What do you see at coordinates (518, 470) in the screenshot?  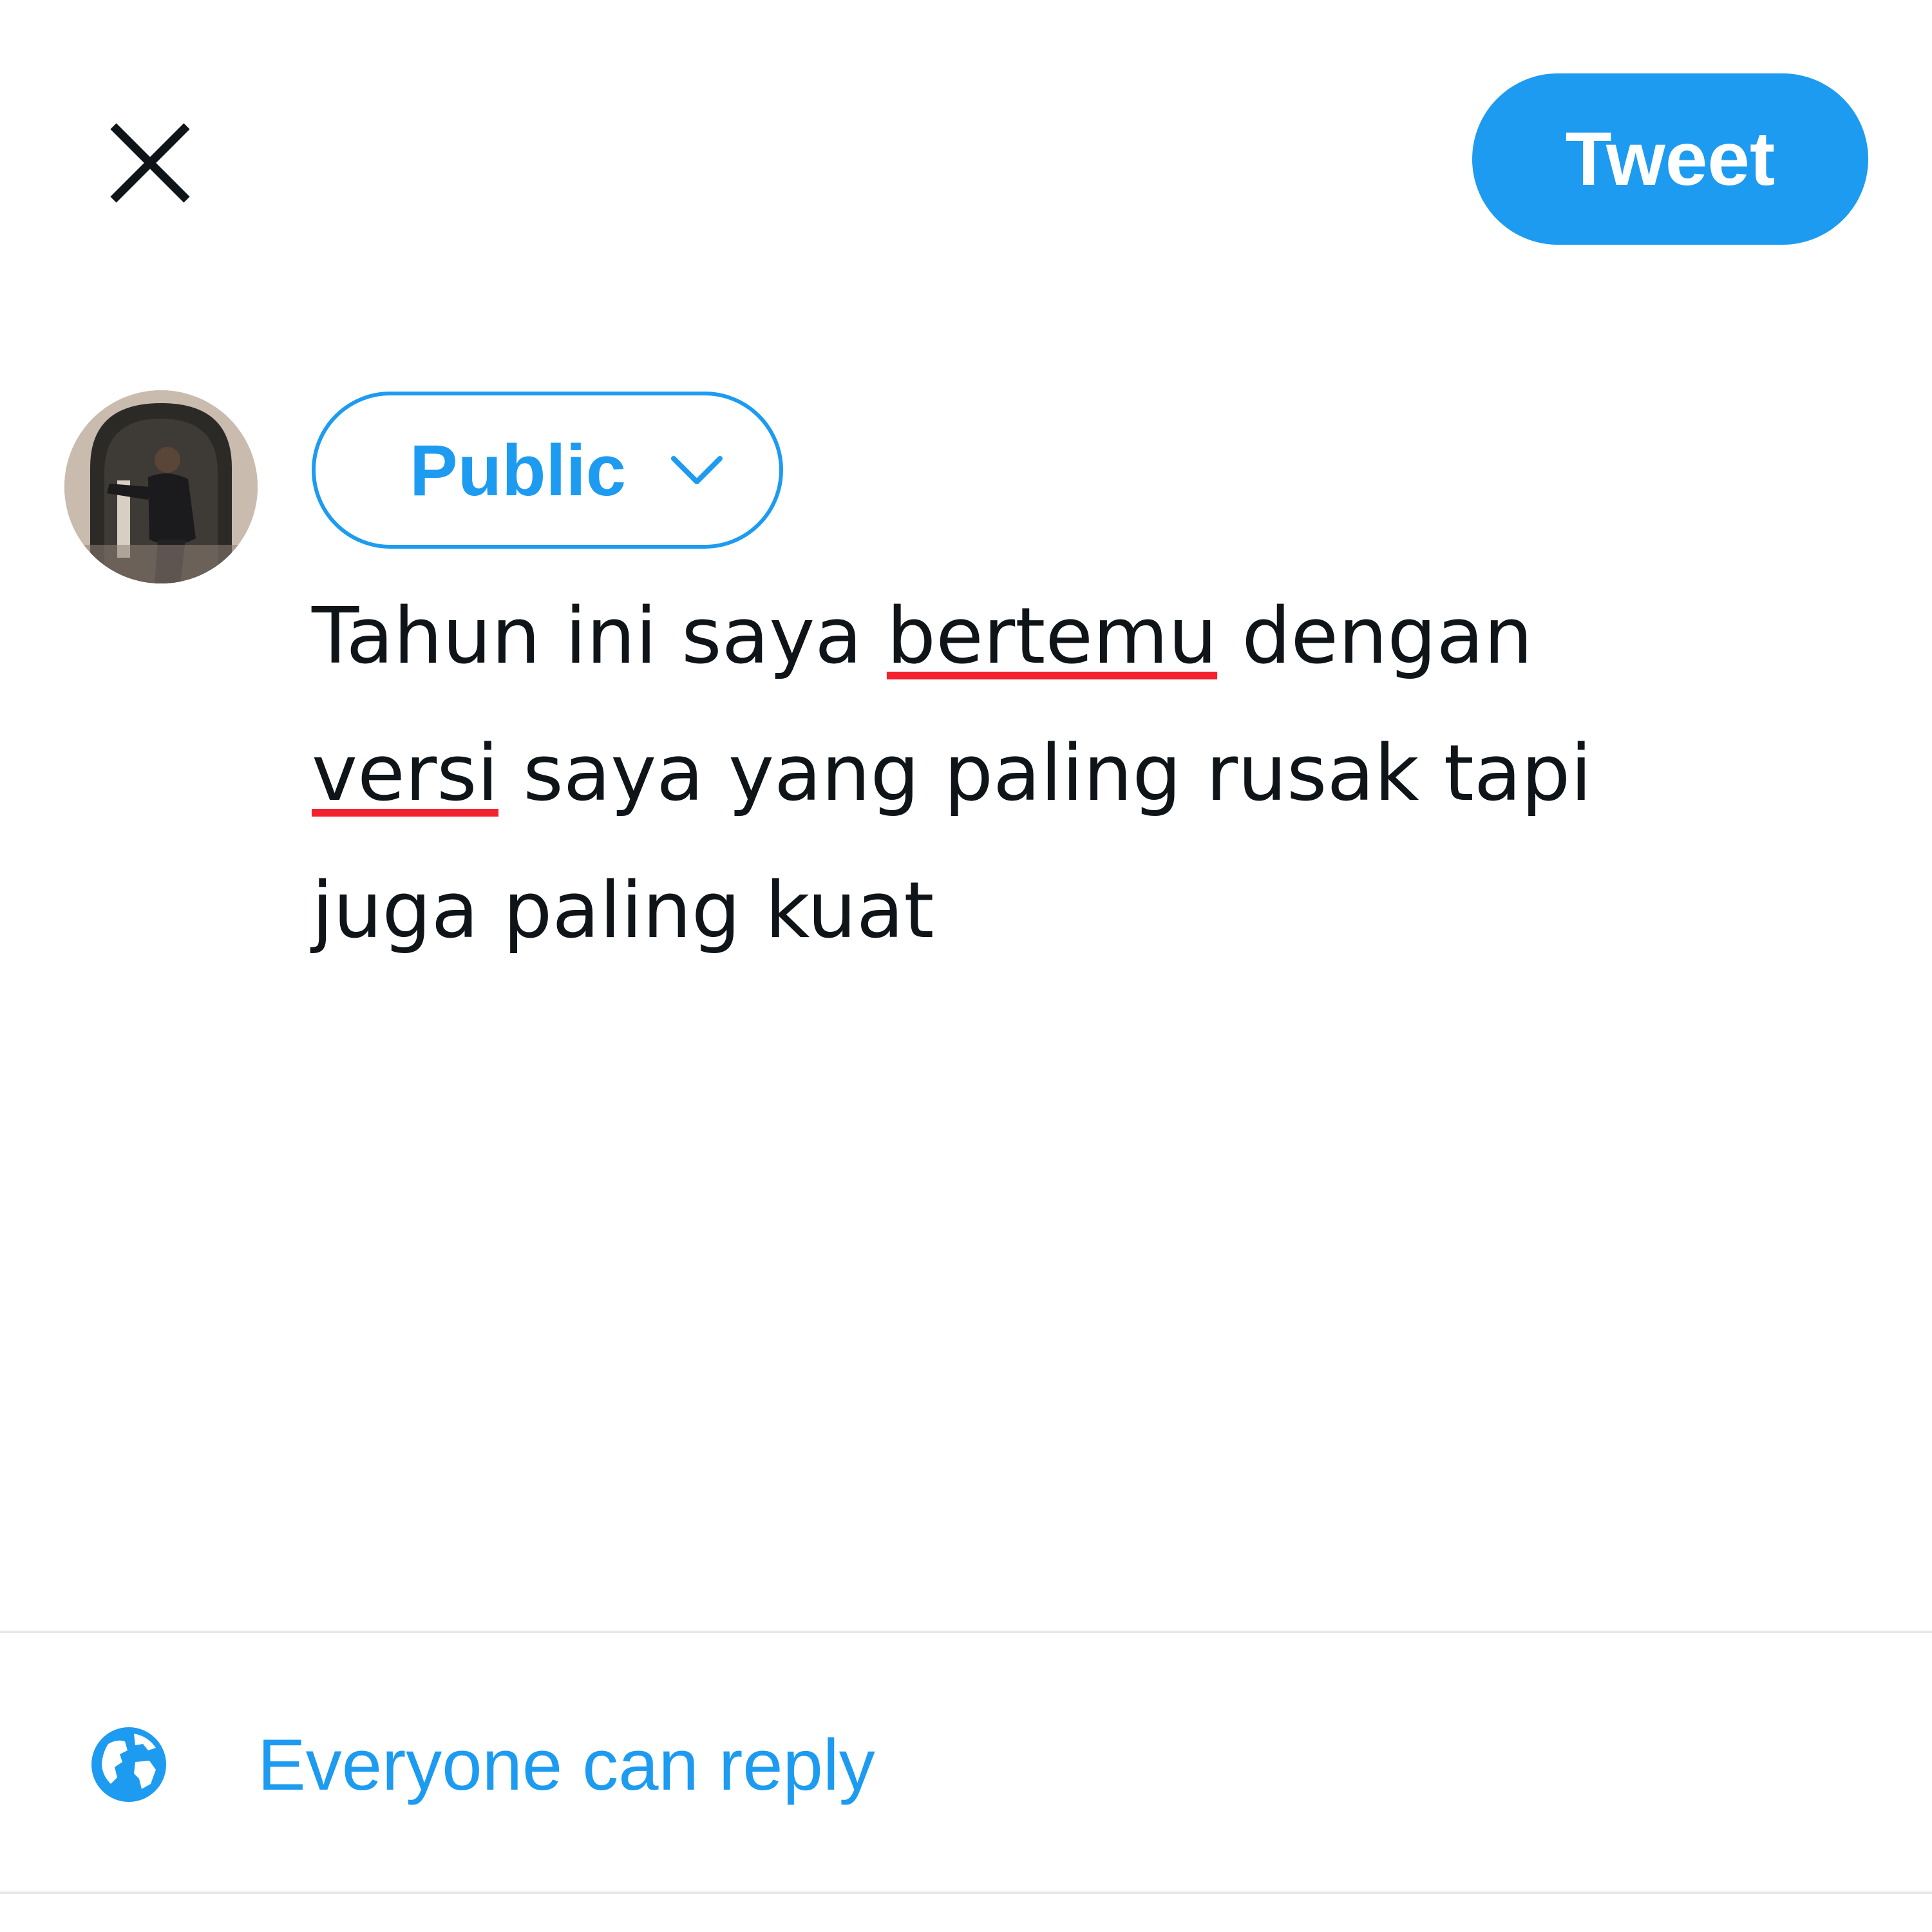 I see `audience-label: Public` at bounding box center [518, 470].